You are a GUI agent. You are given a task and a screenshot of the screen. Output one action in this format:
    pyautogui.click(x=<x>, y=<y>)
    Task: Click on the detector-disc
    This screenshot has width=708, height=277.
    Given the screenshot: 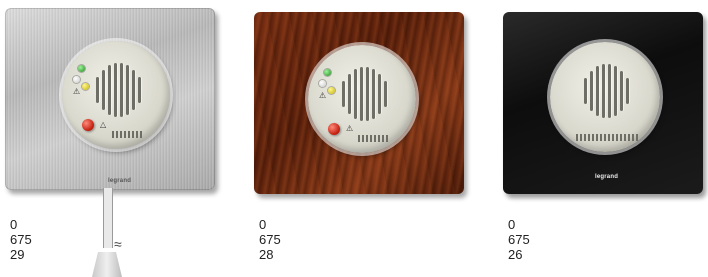 What is the action you would take?
    pyautogui.click(x=605, y=97)
    